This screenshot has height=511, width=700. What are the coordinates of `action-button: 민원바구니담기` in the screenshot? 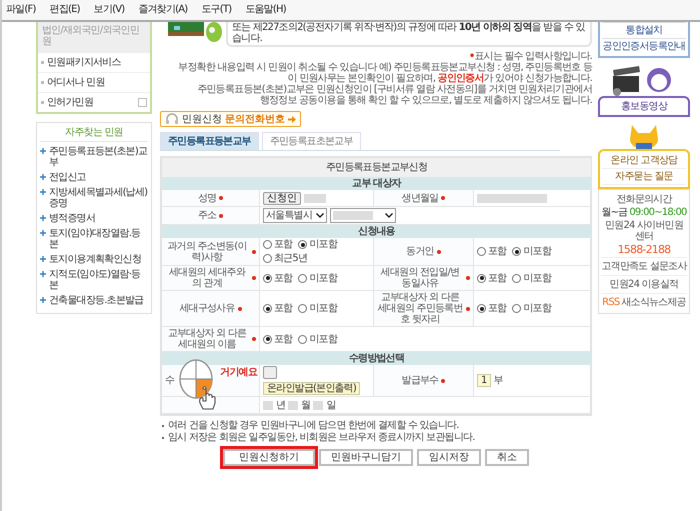 It's located at (366, 457).